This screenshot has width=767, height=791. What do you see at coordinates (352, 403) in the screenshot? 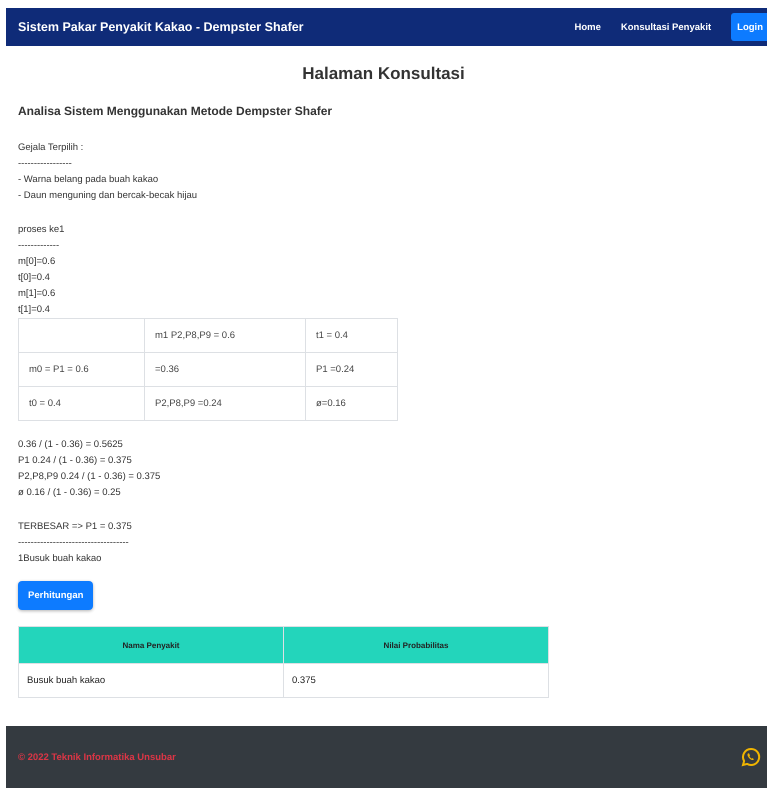
I see `matrix-cell: ø=0.16` at bounding box center [352, 403].